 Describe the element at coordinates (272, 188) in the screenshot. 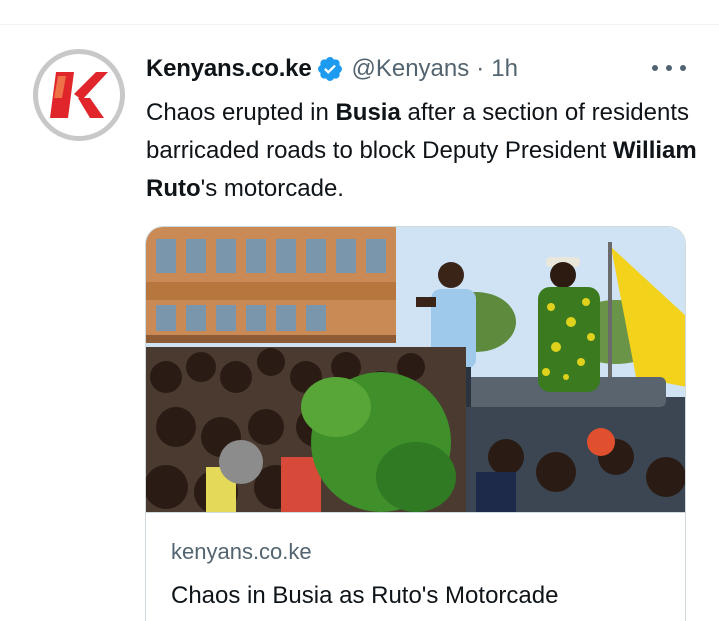

I see `tweet-text-part: 's motorcade.` at that location.